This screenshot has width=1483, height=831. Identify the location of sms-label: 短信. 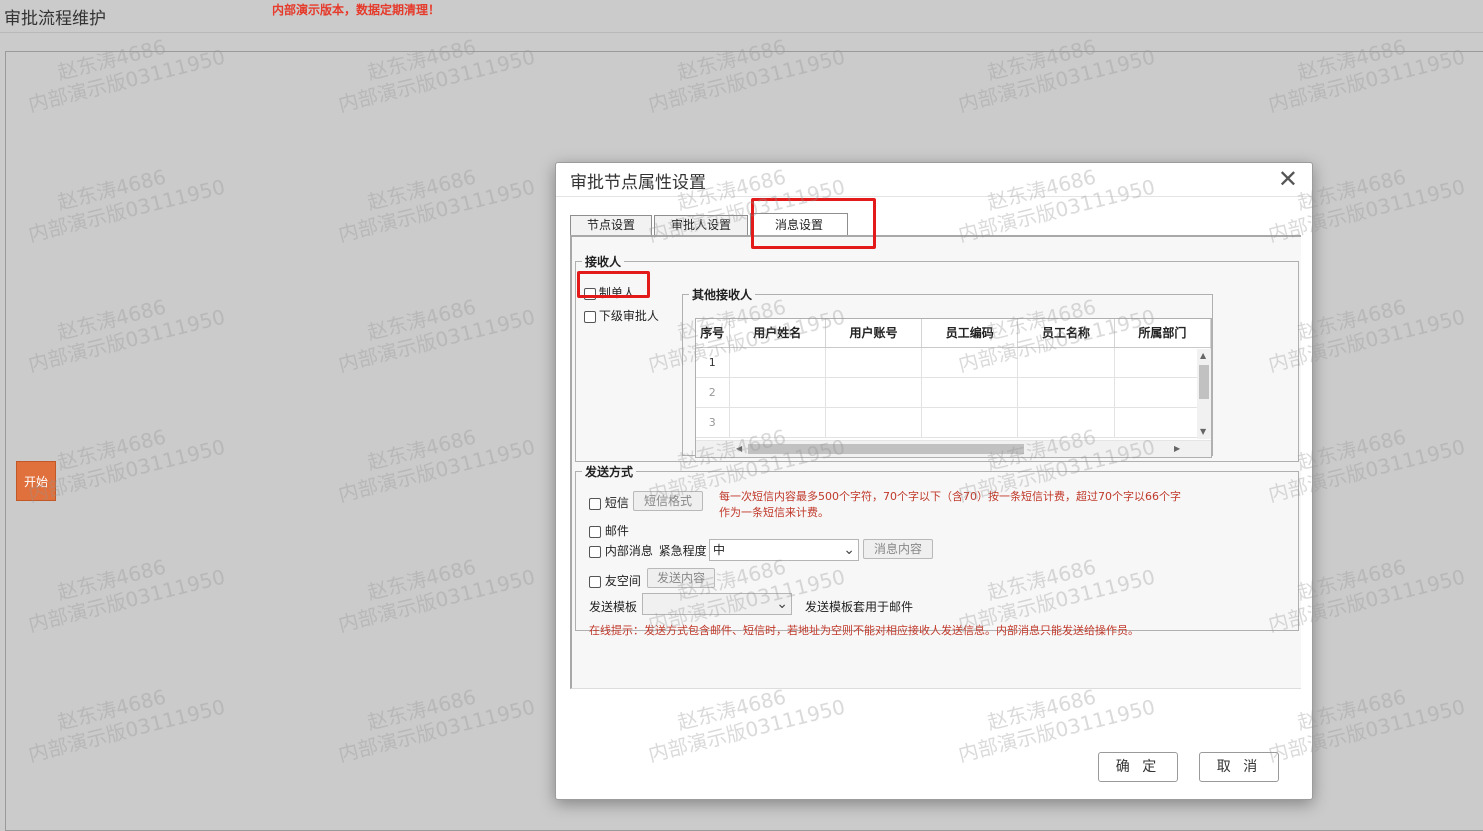
(616, 503).